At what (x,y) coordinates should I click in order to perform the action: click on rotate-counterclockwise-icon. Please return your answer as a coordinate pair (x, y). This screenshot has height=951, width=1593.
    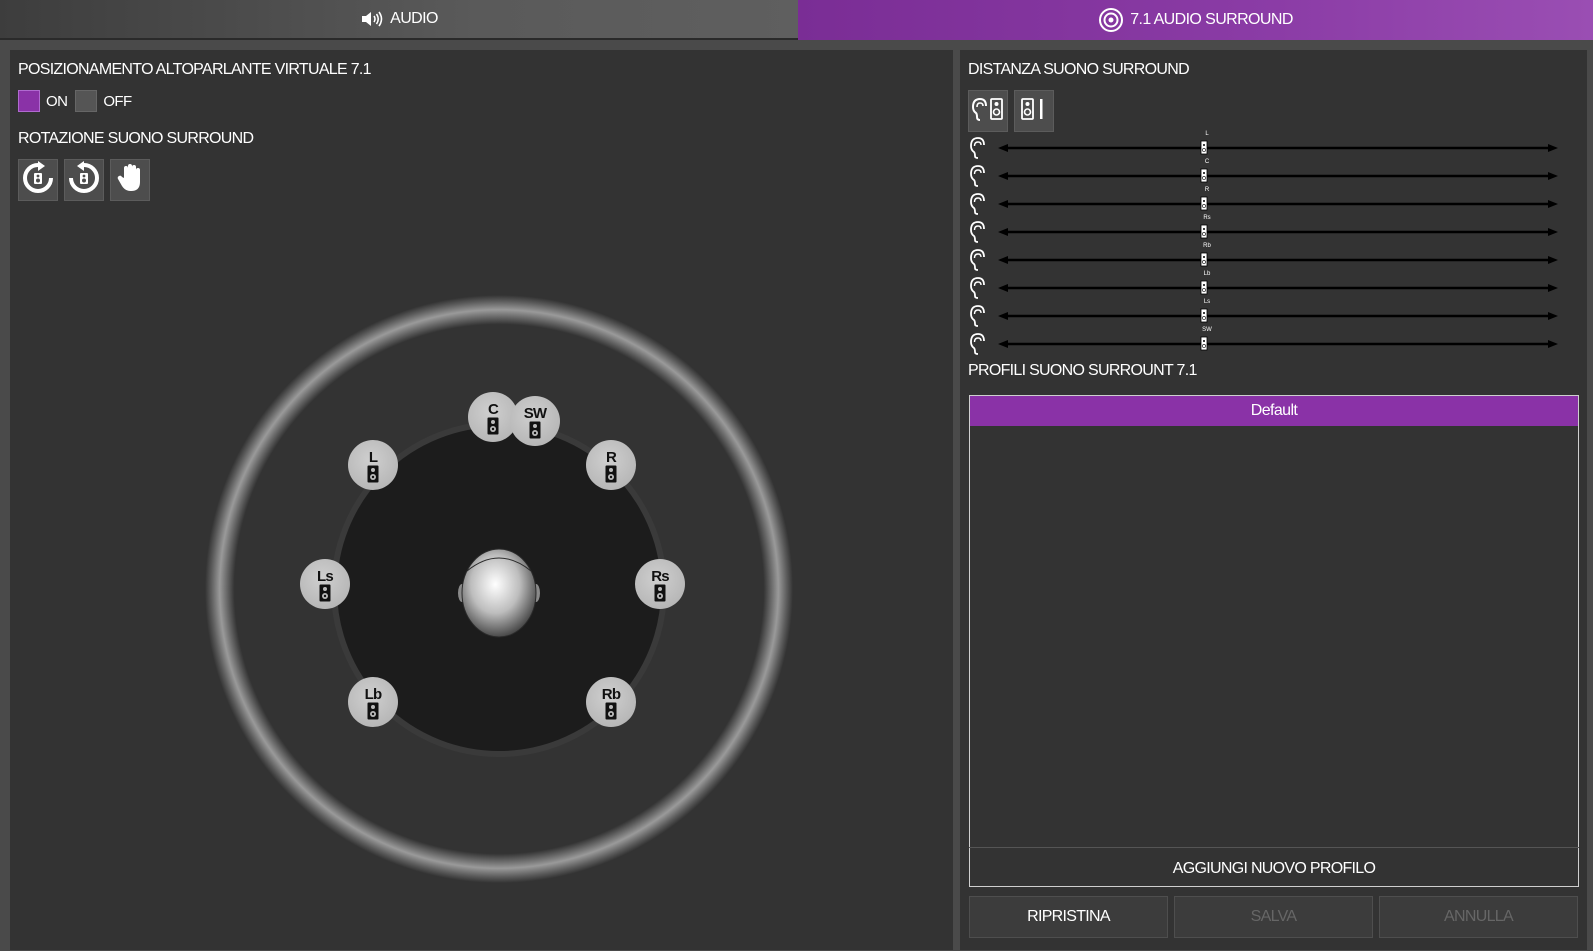
    Looking at the image, I should click on (84, 180).